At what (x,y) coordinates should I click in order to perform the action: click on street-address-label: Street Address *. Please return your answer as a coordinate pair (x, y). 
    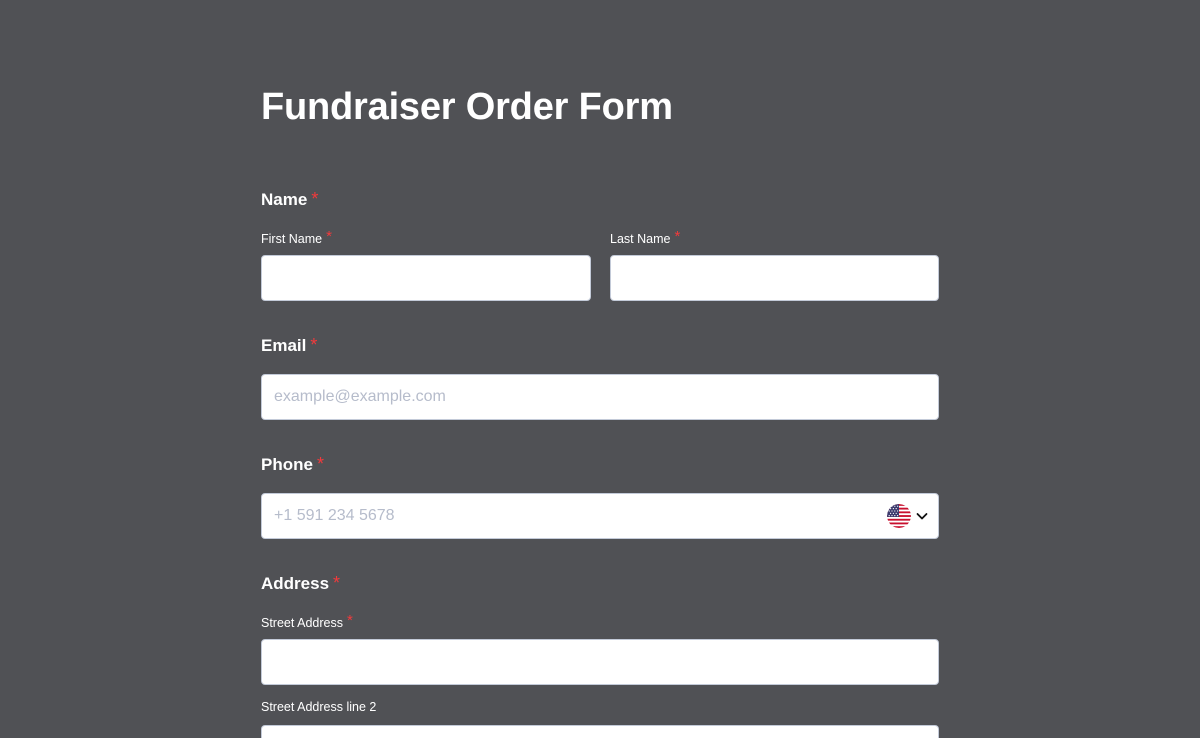
    Looking at the image, I should click on (307, 621).